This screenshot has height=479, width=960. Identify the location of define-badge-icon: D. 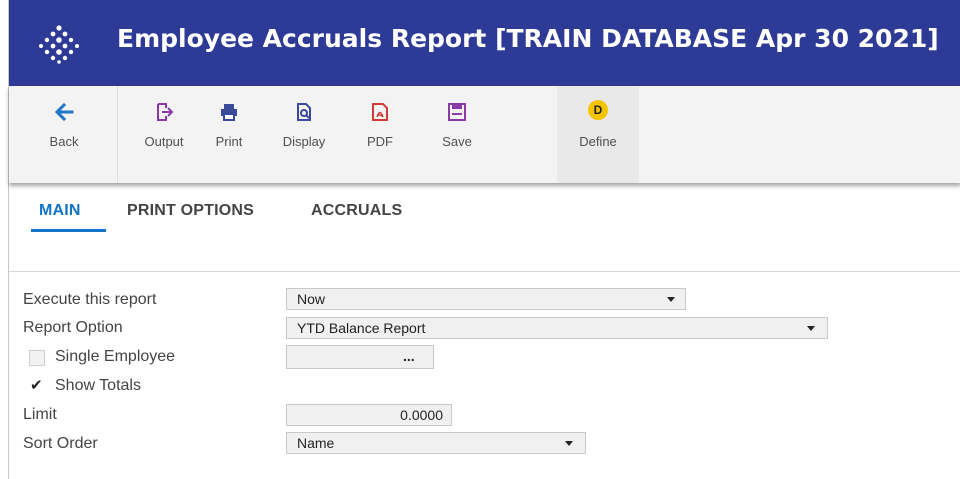
(598, 110).